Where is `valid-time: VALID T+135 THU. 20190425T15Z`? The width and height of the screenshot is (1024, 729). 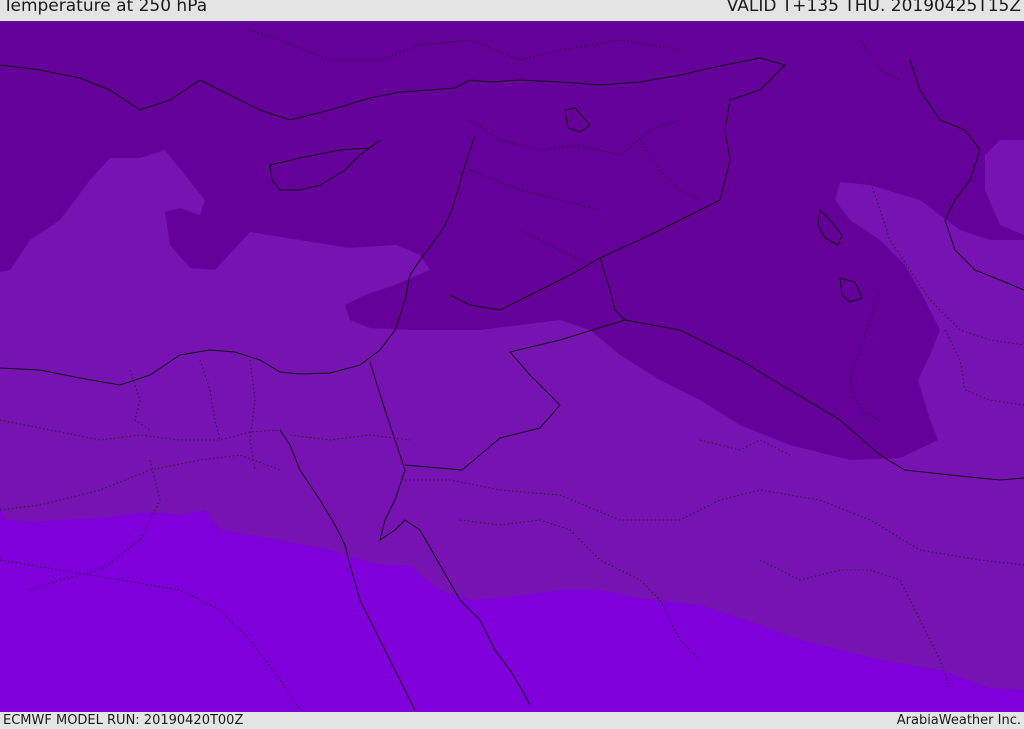 valid-time: VALID T+135 THU. 20190425T15Z is located at coordinates (873, 8).